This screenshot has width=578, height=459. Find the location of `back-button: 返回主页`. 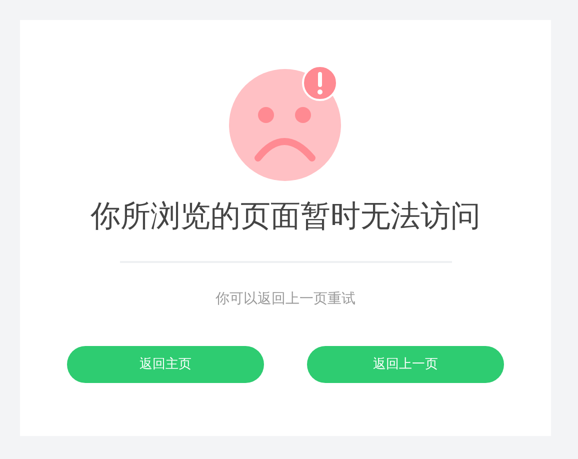

back-button: 返回主页 is located at coordinates (165, 364).